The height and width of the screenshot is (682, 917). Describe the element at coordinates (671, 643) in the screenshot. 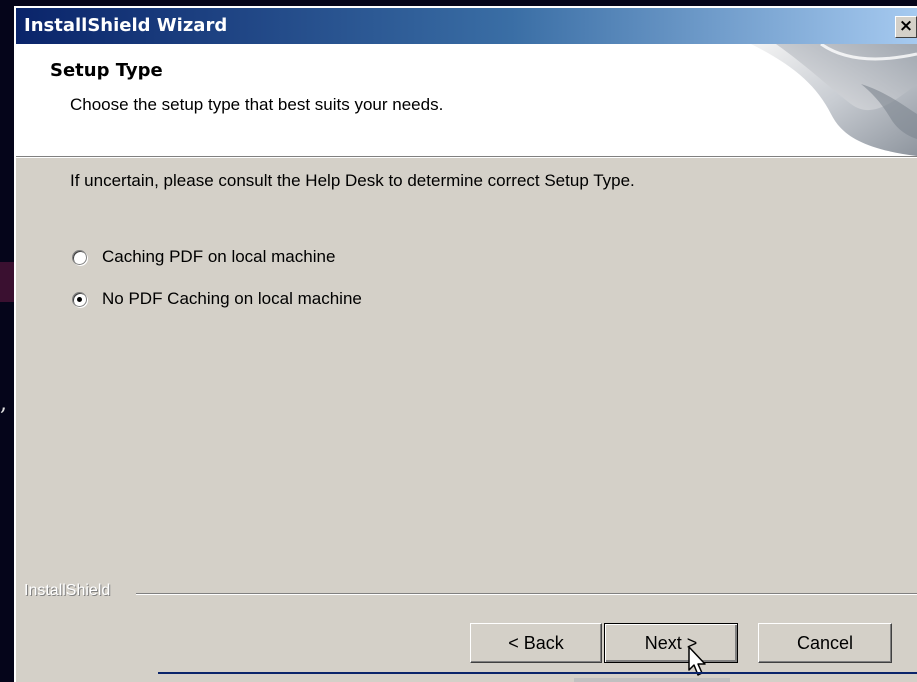

I see `next-button: Next >` at that location.